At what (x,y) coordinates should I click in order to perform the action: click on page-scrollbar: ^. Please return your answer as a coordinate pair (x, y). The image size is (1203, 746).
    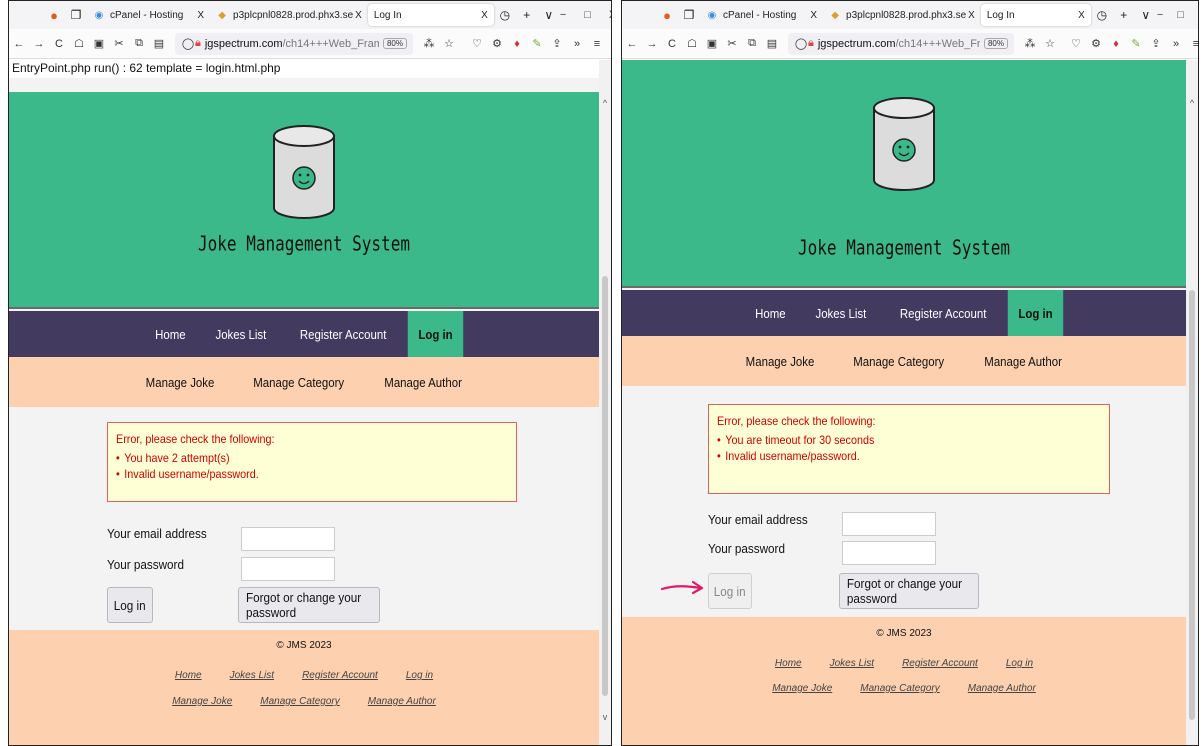
    Looking at the image, I should click on (1192, 402).